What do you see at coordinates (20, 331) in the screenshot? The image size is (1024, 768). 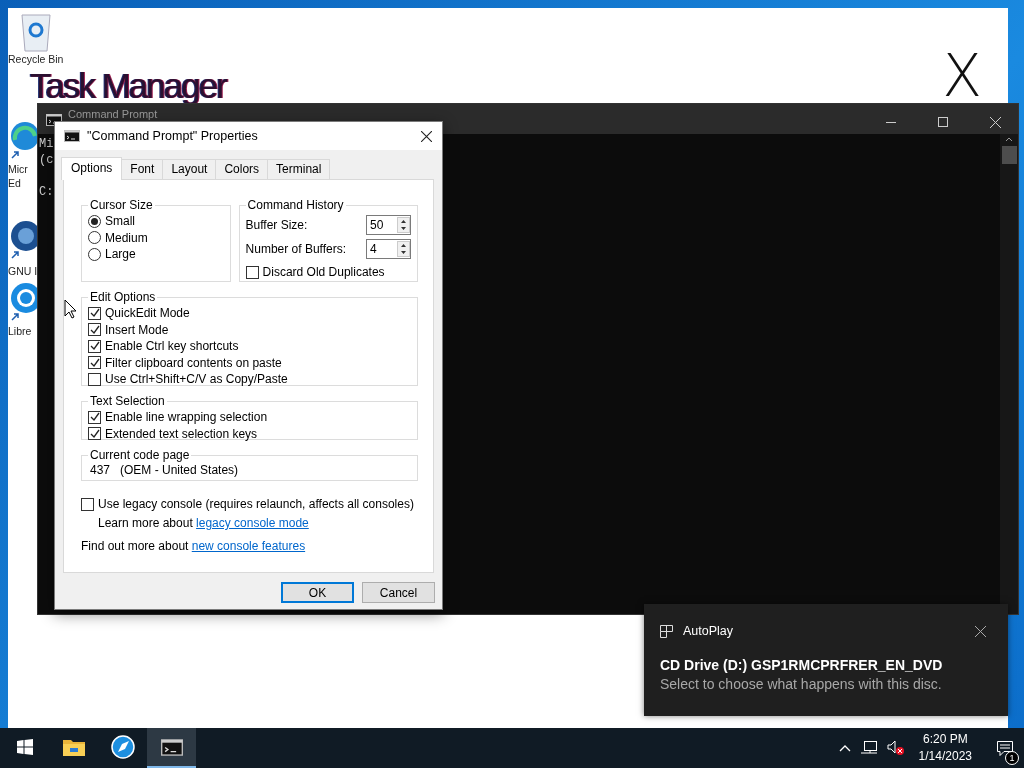 I see `icon-label: Libre` at bounding box center [20, 331].